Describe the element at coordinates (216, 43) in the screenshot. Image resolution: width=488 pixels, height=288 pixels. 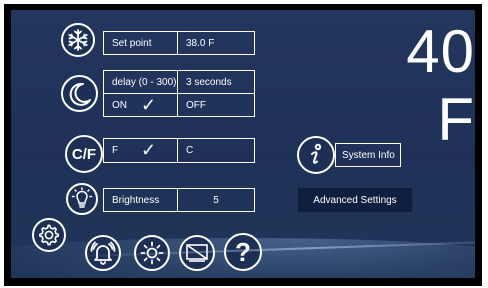
I see `setpoint-value: 38.0 F` at that location.